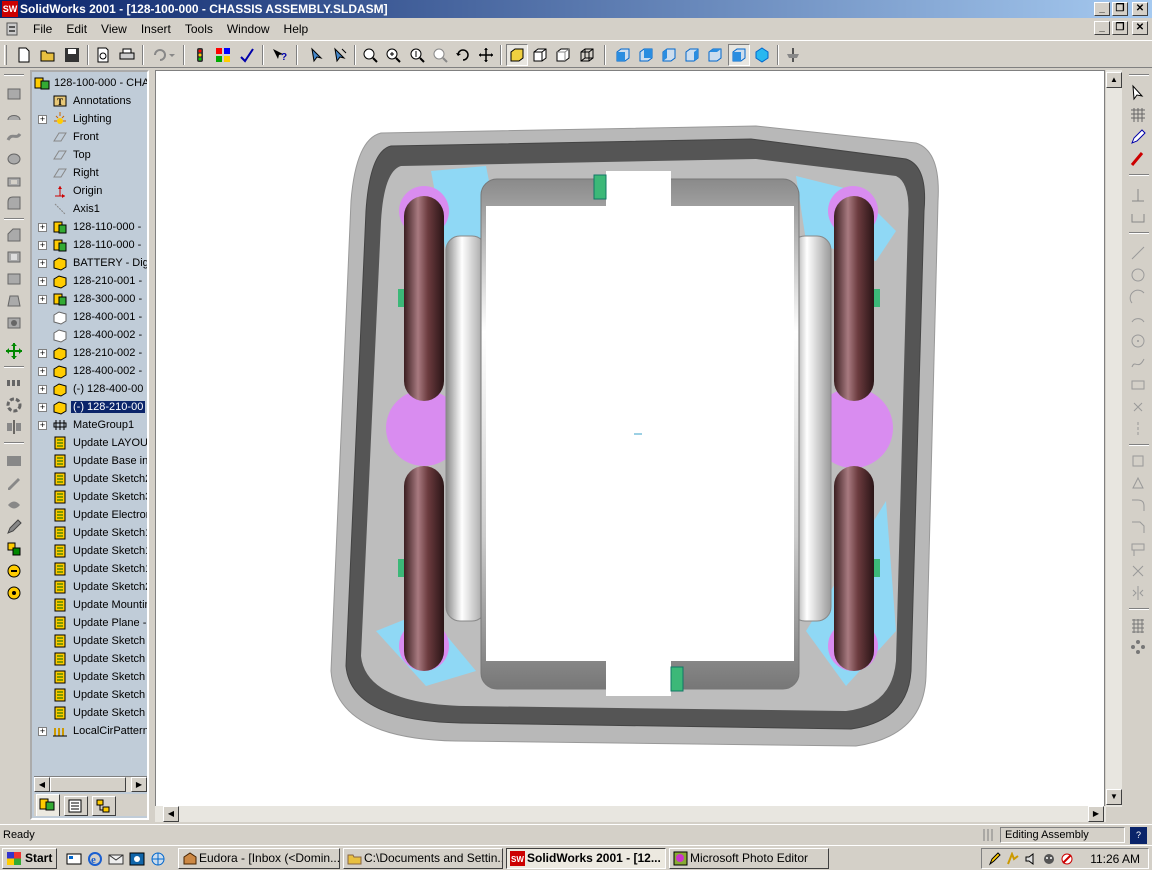 This screenshot has height=870, width=1152. What do you see at coordinates (739, 55) in the screenshot?
I see `view-iso-icon` at bounding box center [739, 55].